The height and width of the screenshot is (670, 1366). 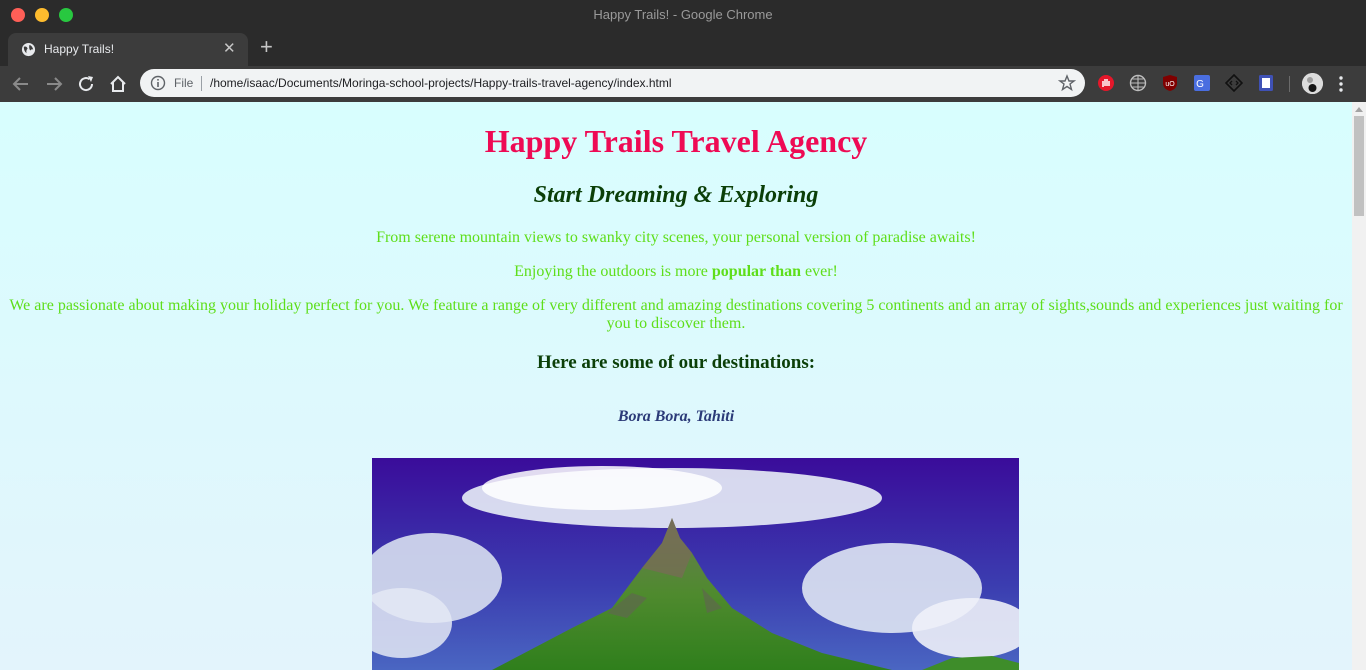 What do you see at coordinates (676, 195) in the screenshot?
I see `page-subtitle: Start Dreaming & Exploring` at bounding box center [676, 195].